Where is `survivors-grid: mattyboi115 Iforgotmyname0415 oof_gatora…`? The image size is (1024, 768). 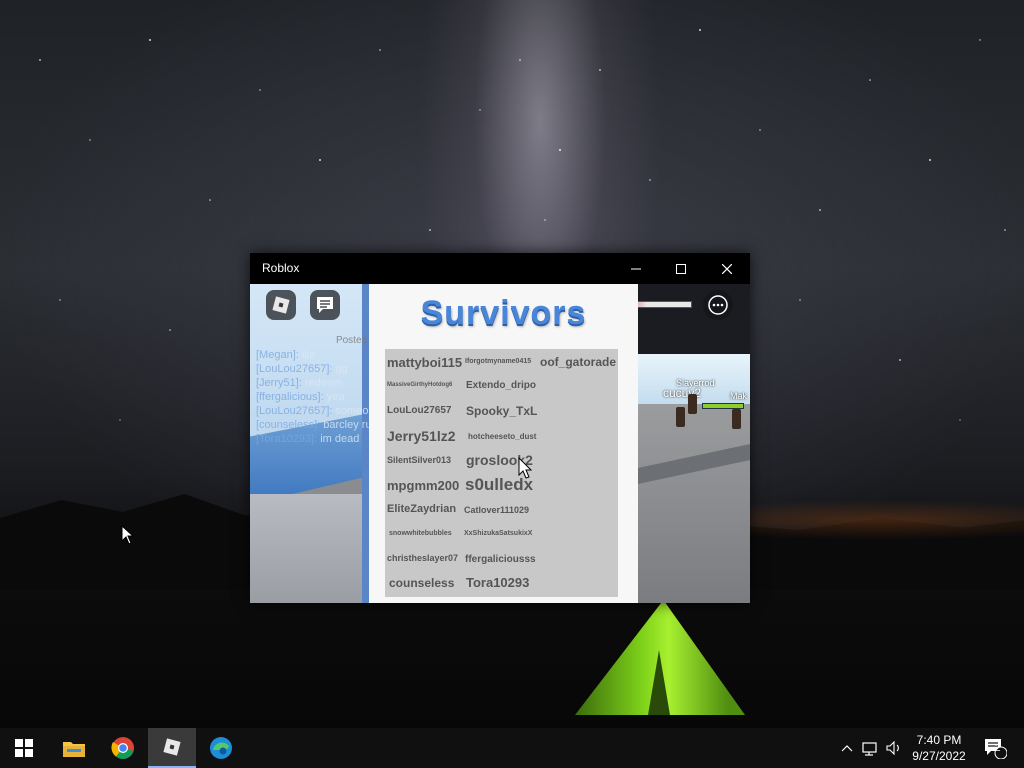 survivors-grid: mattyboi115 Iforgotmyname0415 oof_gatora… is located at coordinates (501, 473).